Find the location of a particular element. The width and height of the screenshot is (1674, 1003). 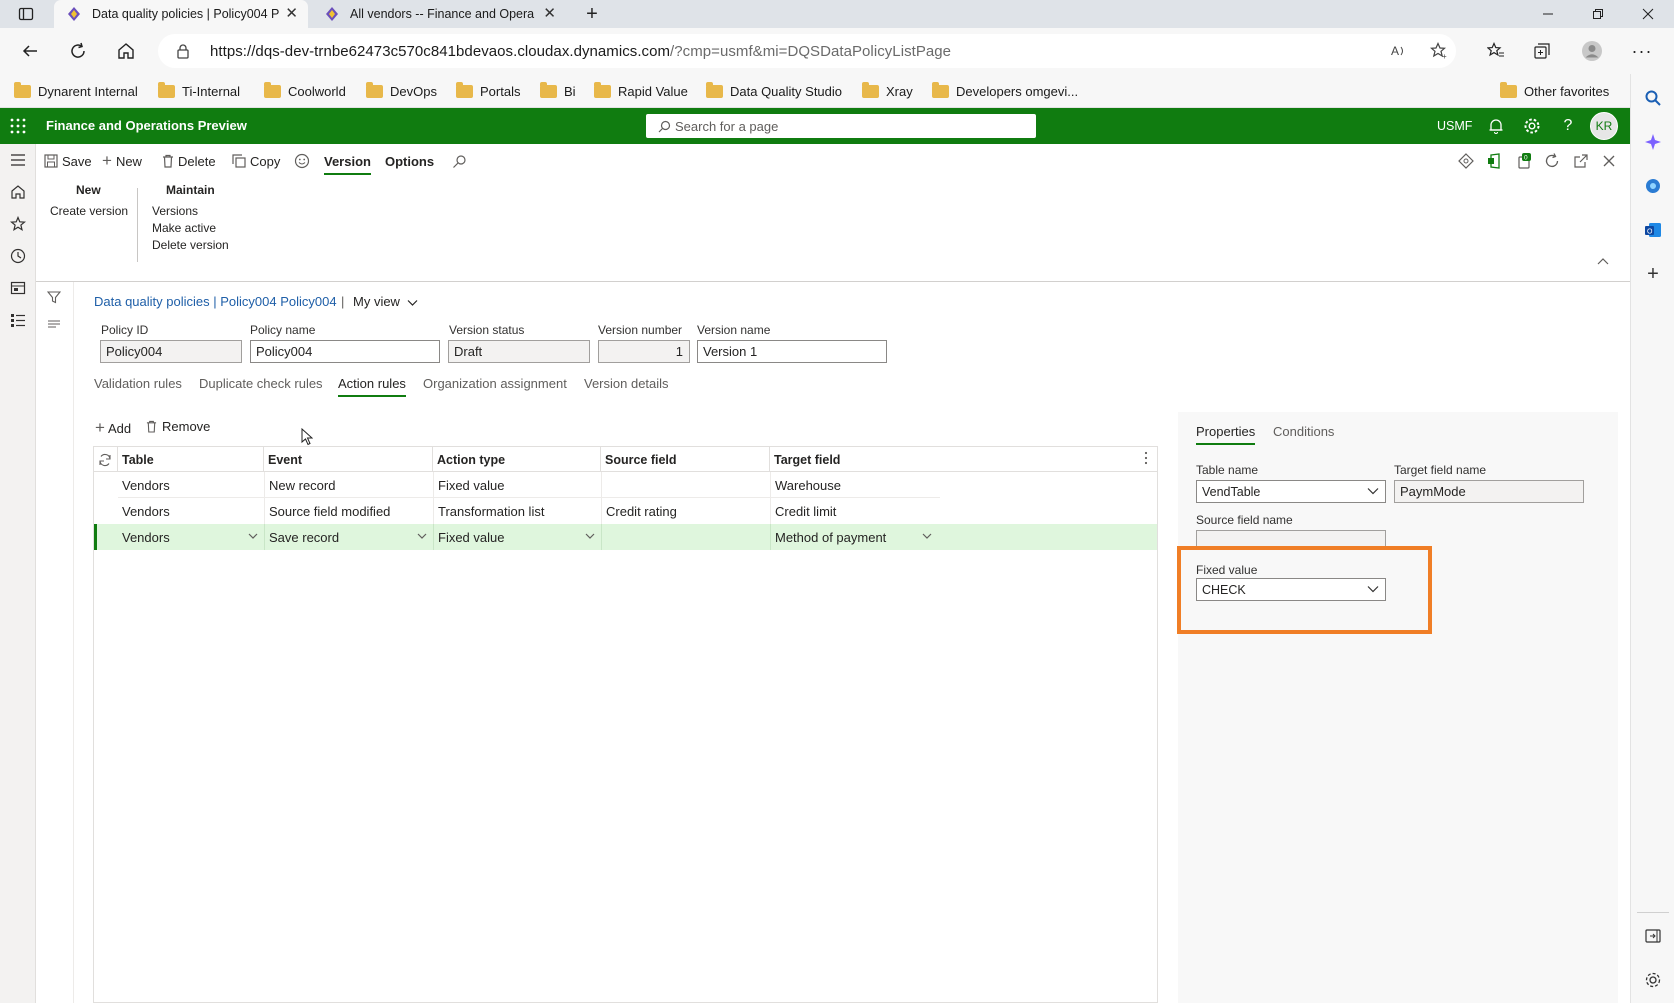

lock-icon is located at coordinates (183, 51).